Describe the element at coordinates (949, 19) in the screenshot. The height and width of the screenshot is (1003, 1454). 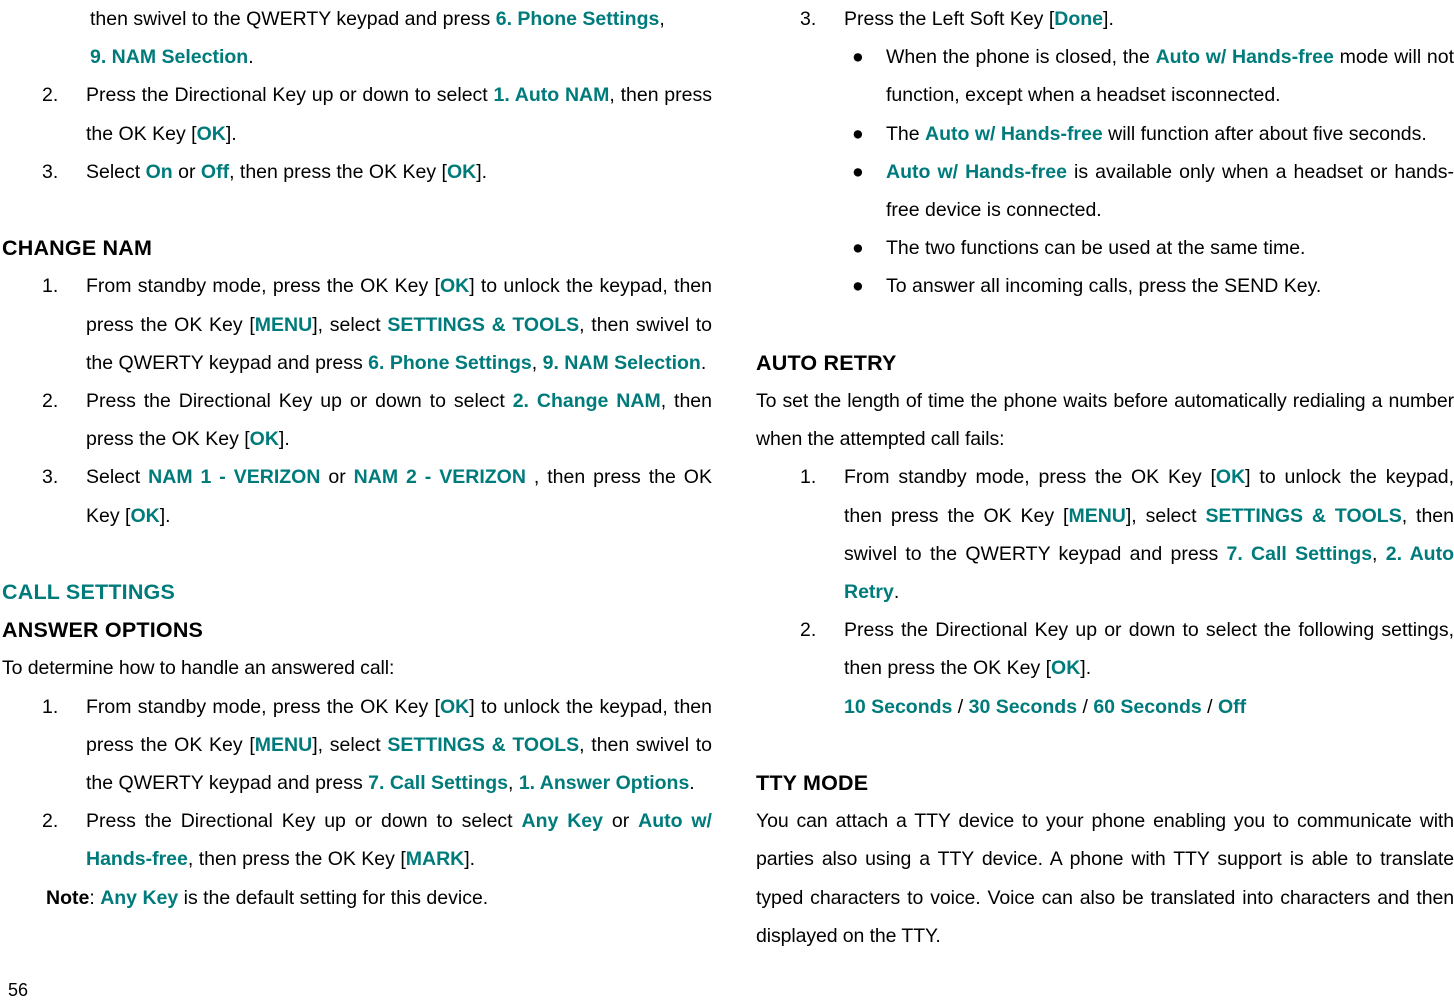
I see `step-text: Press the Left Soft Key [` at that location.